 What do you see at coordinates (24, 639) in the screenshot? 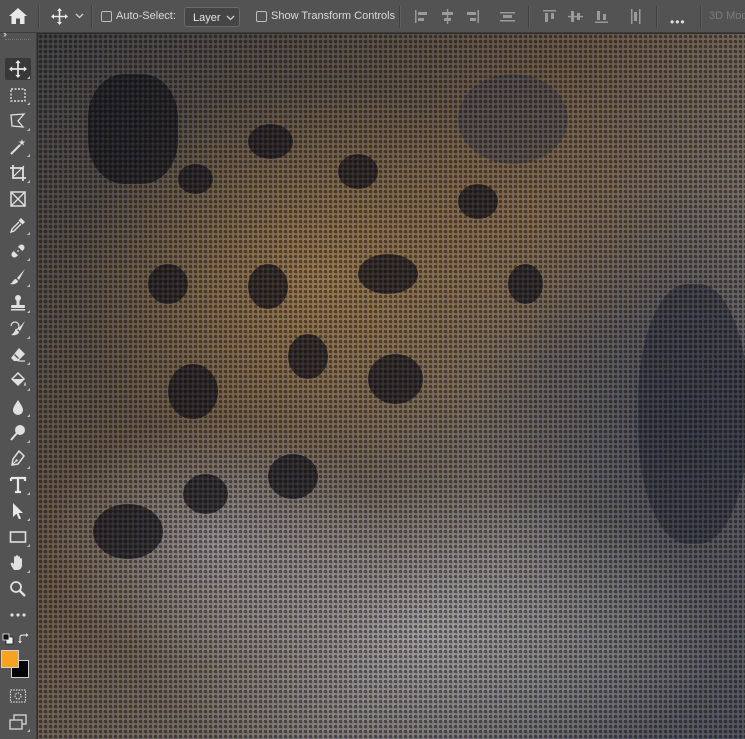
I see `swap-colors-icon` at bounding box center [24, 639].